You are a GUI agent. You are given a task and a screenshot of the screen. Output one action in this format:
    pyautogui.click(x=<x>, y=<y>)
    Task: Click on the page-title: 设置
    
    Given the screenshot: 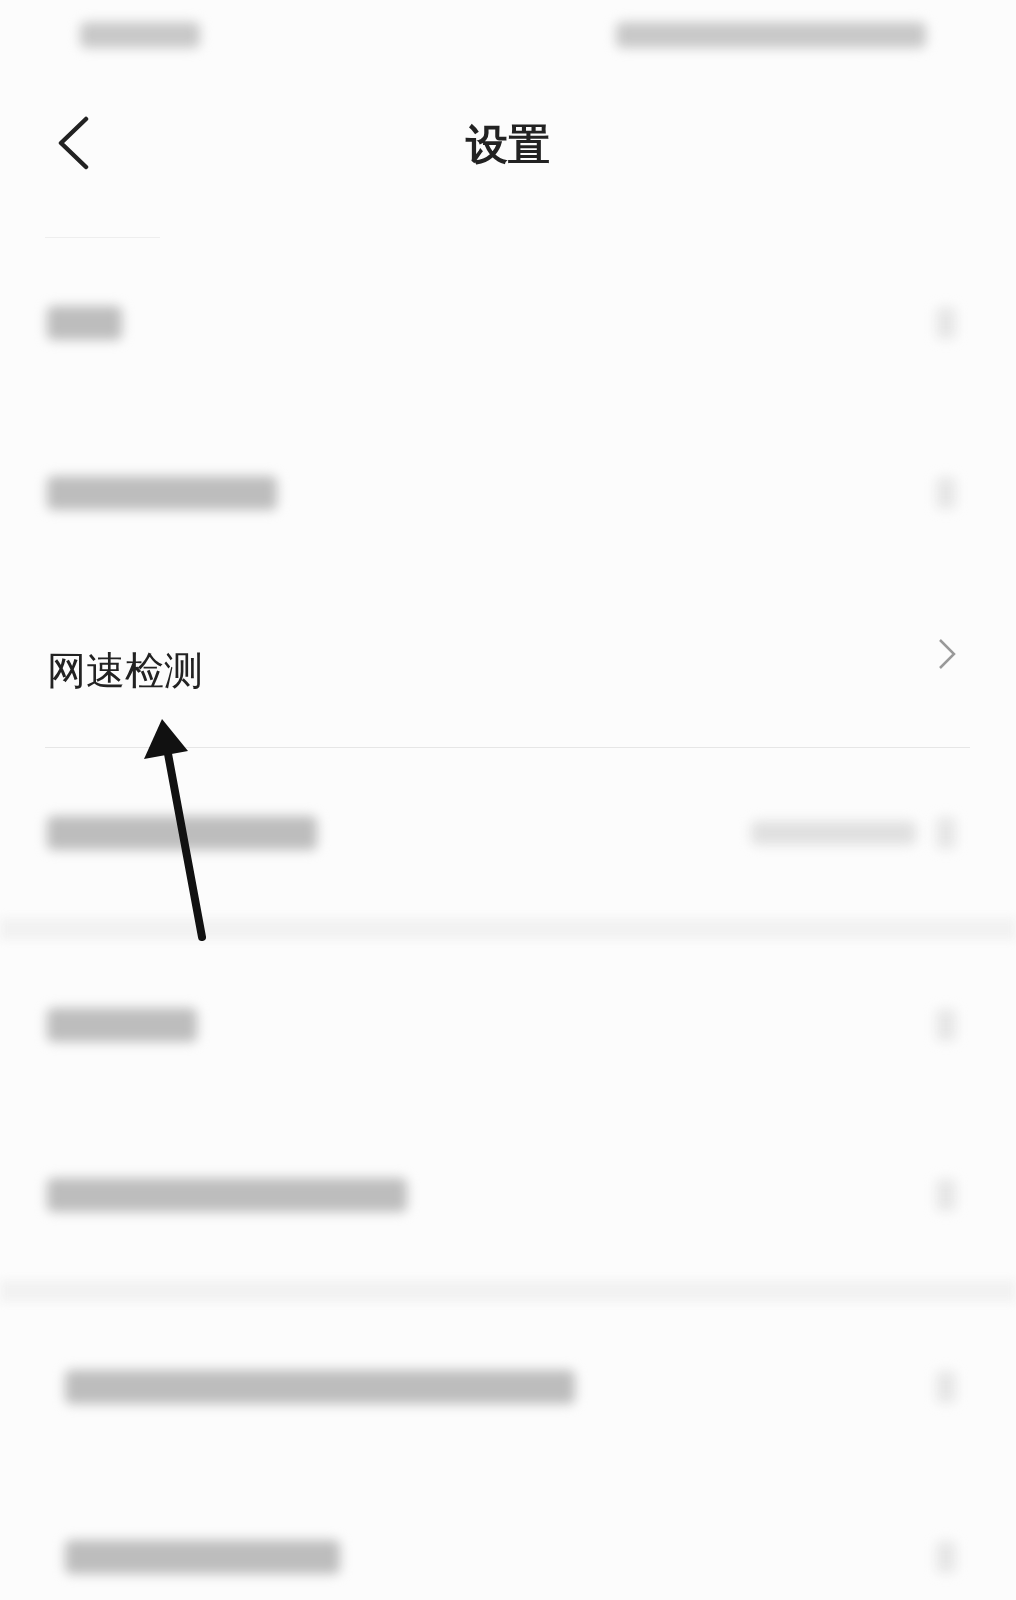 What is the action you would take?
    pyautogui.click(x=508, y=145)
    